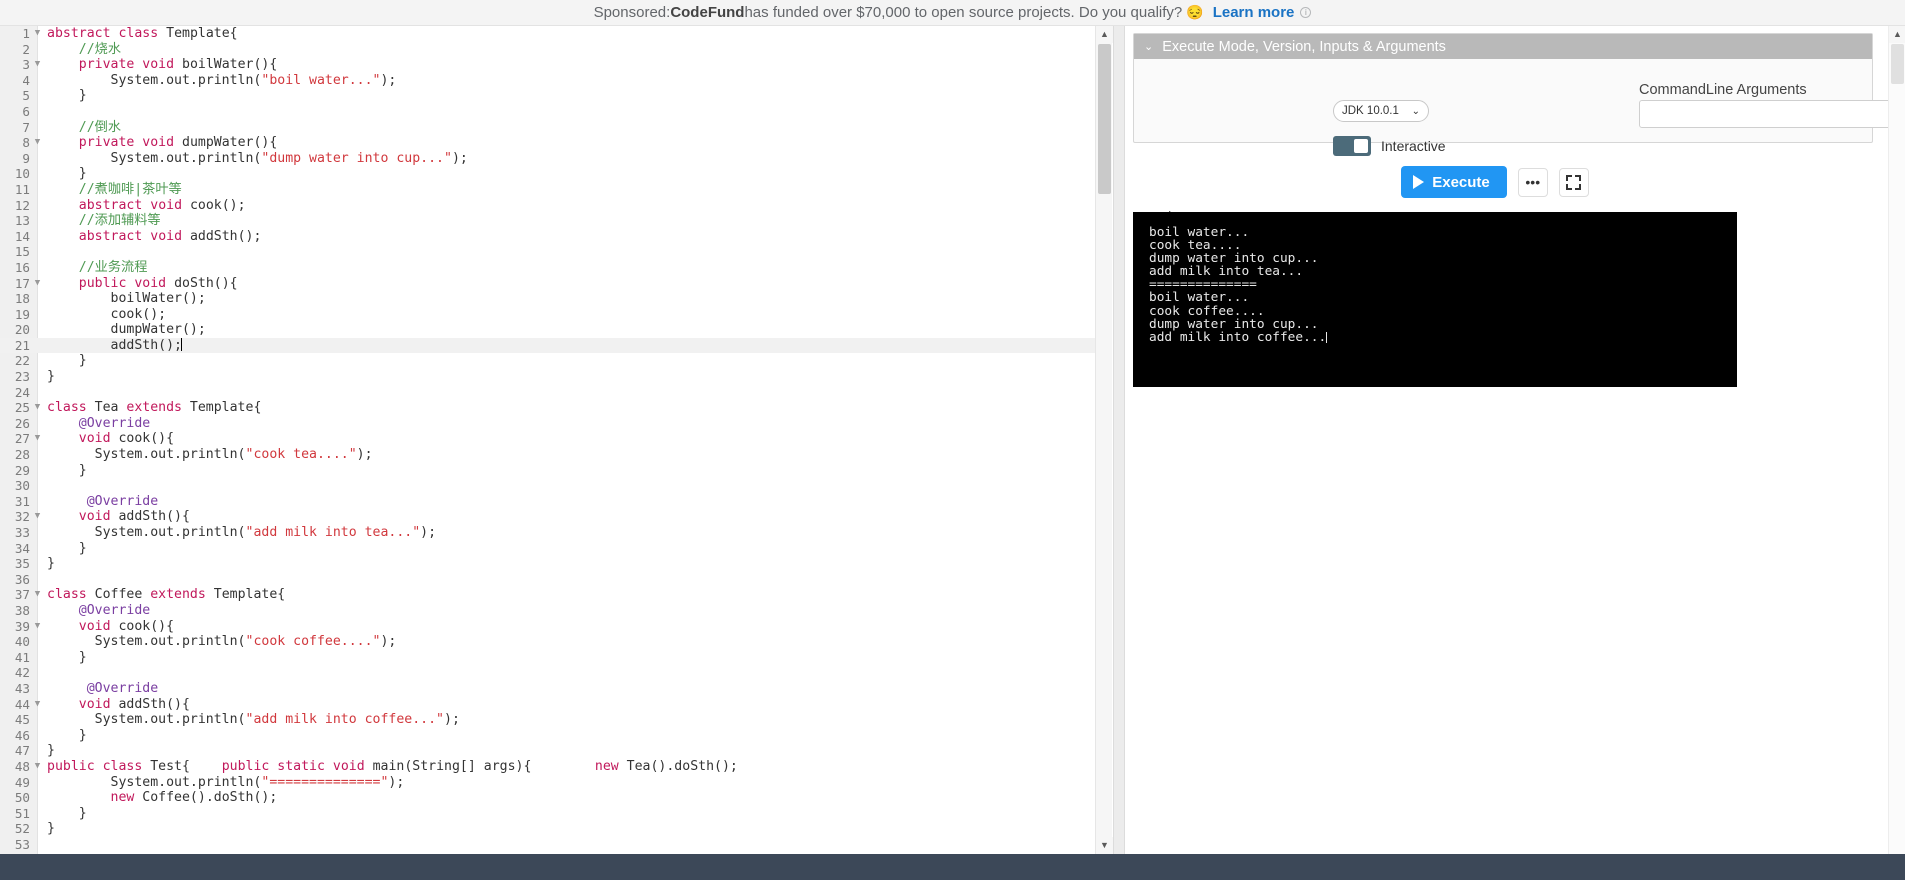 This screenshot has height=880, width=1905. I want to click on editor-vertical-scrollbar: ▲ ▼, so click(1104, 440).